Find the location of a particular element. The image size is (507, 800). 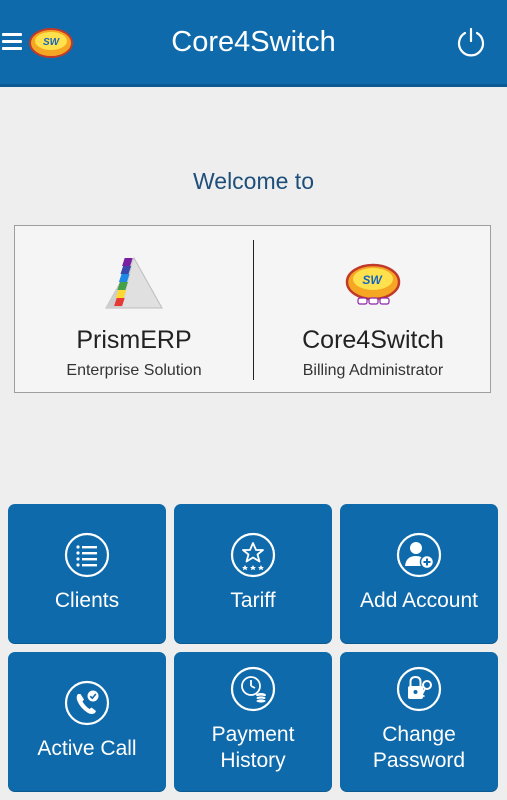

tile-label: Payment History is located at coordinates (253, 748).